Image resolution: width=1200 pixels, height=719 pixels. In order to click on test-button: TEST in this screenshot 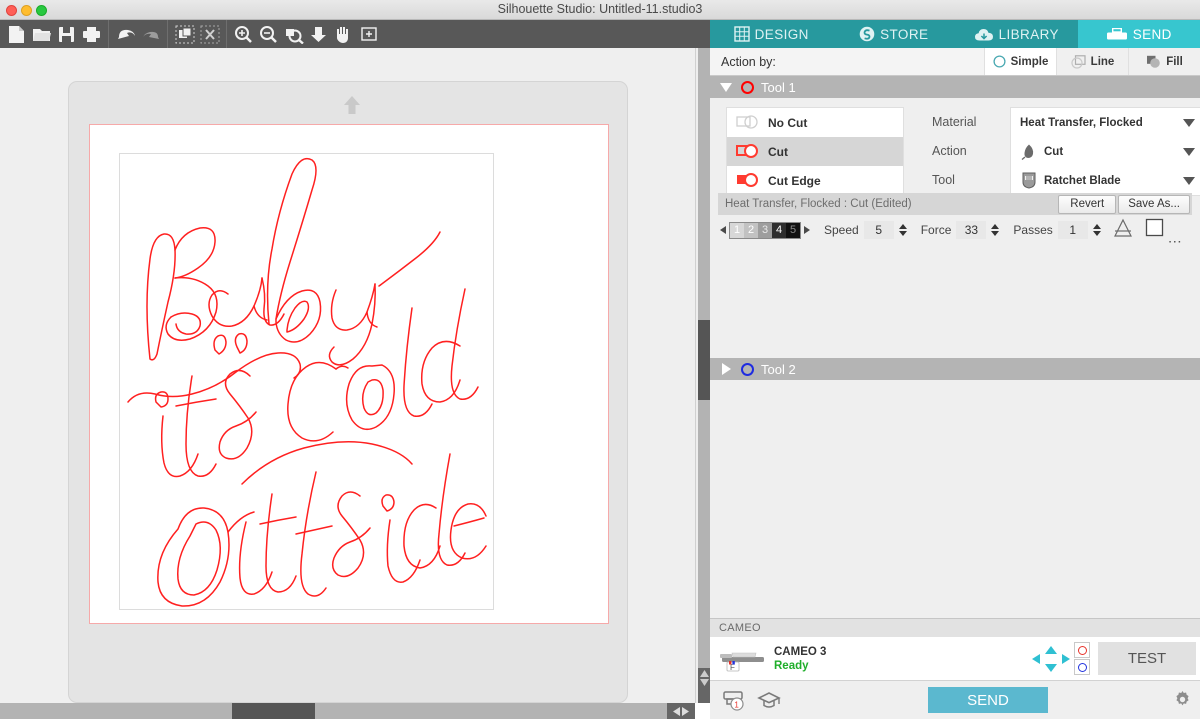, I will do `click(1147, 658)`.